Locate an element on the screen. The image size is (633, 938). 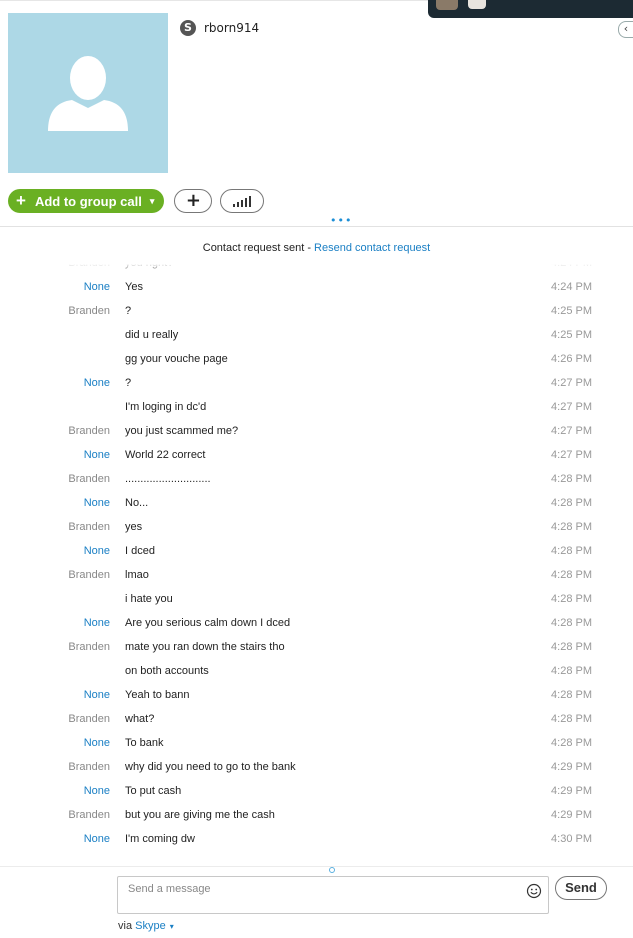
resend-contact-request-link: Resend contact request is located at coordinates (372, 248).